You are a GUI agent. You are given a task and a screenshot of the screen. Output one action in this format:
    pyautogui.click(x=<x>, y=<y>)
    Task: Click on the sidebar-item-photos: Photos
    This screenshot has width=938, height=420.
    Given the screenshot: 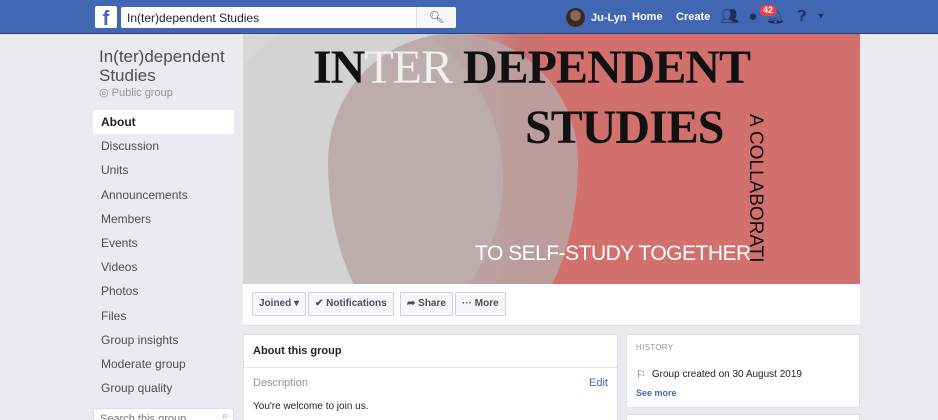 What is the action you would take?
    pyautogui.click(x=163, y=291)
    